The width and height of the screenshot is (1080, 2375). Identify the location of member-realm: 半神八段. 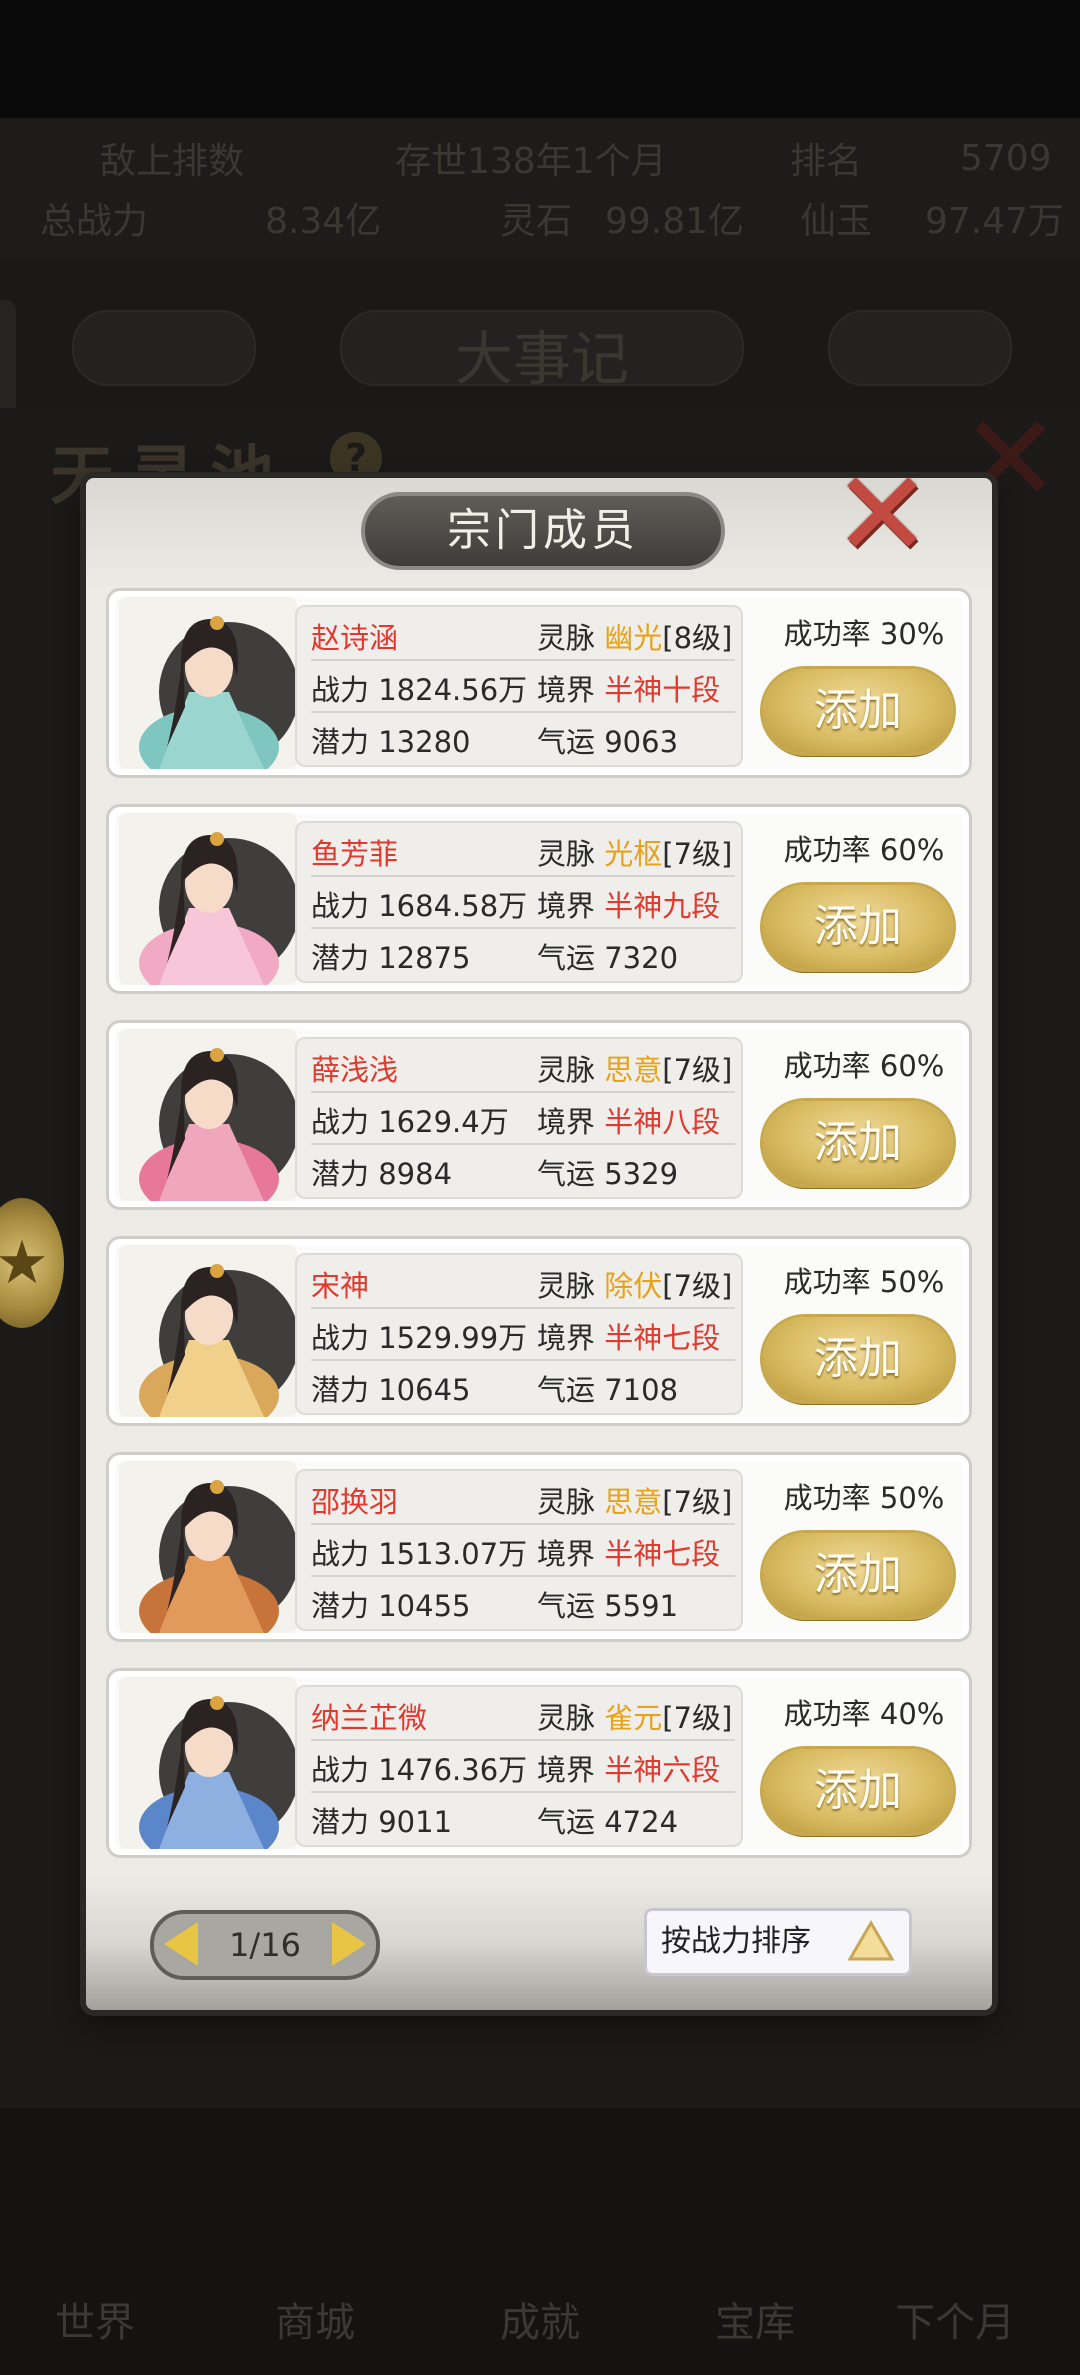
(662, 1122).